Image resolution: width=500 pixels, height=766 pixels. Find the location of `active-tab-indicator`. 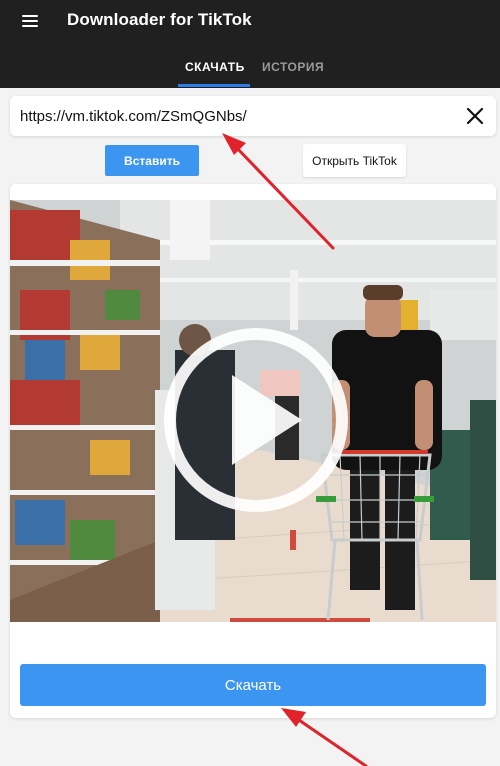

active-tab-indicator is located at coordinates (214, 85).